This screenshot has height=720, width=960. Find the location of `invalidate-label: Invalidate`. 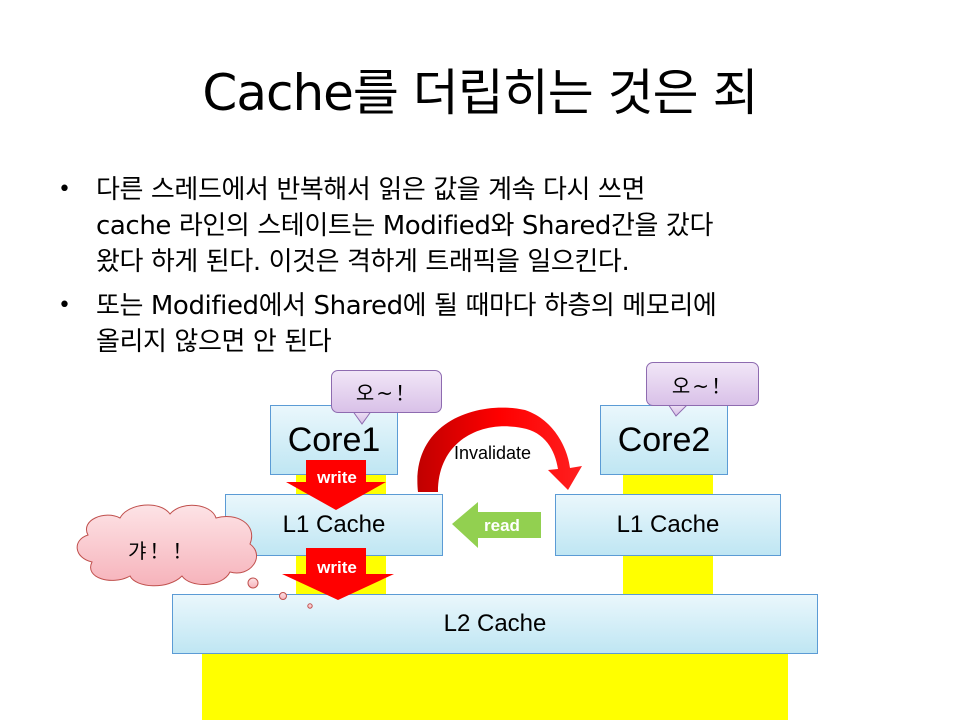

invalidate-label: Invalidate is located at coordinates (493, 453).